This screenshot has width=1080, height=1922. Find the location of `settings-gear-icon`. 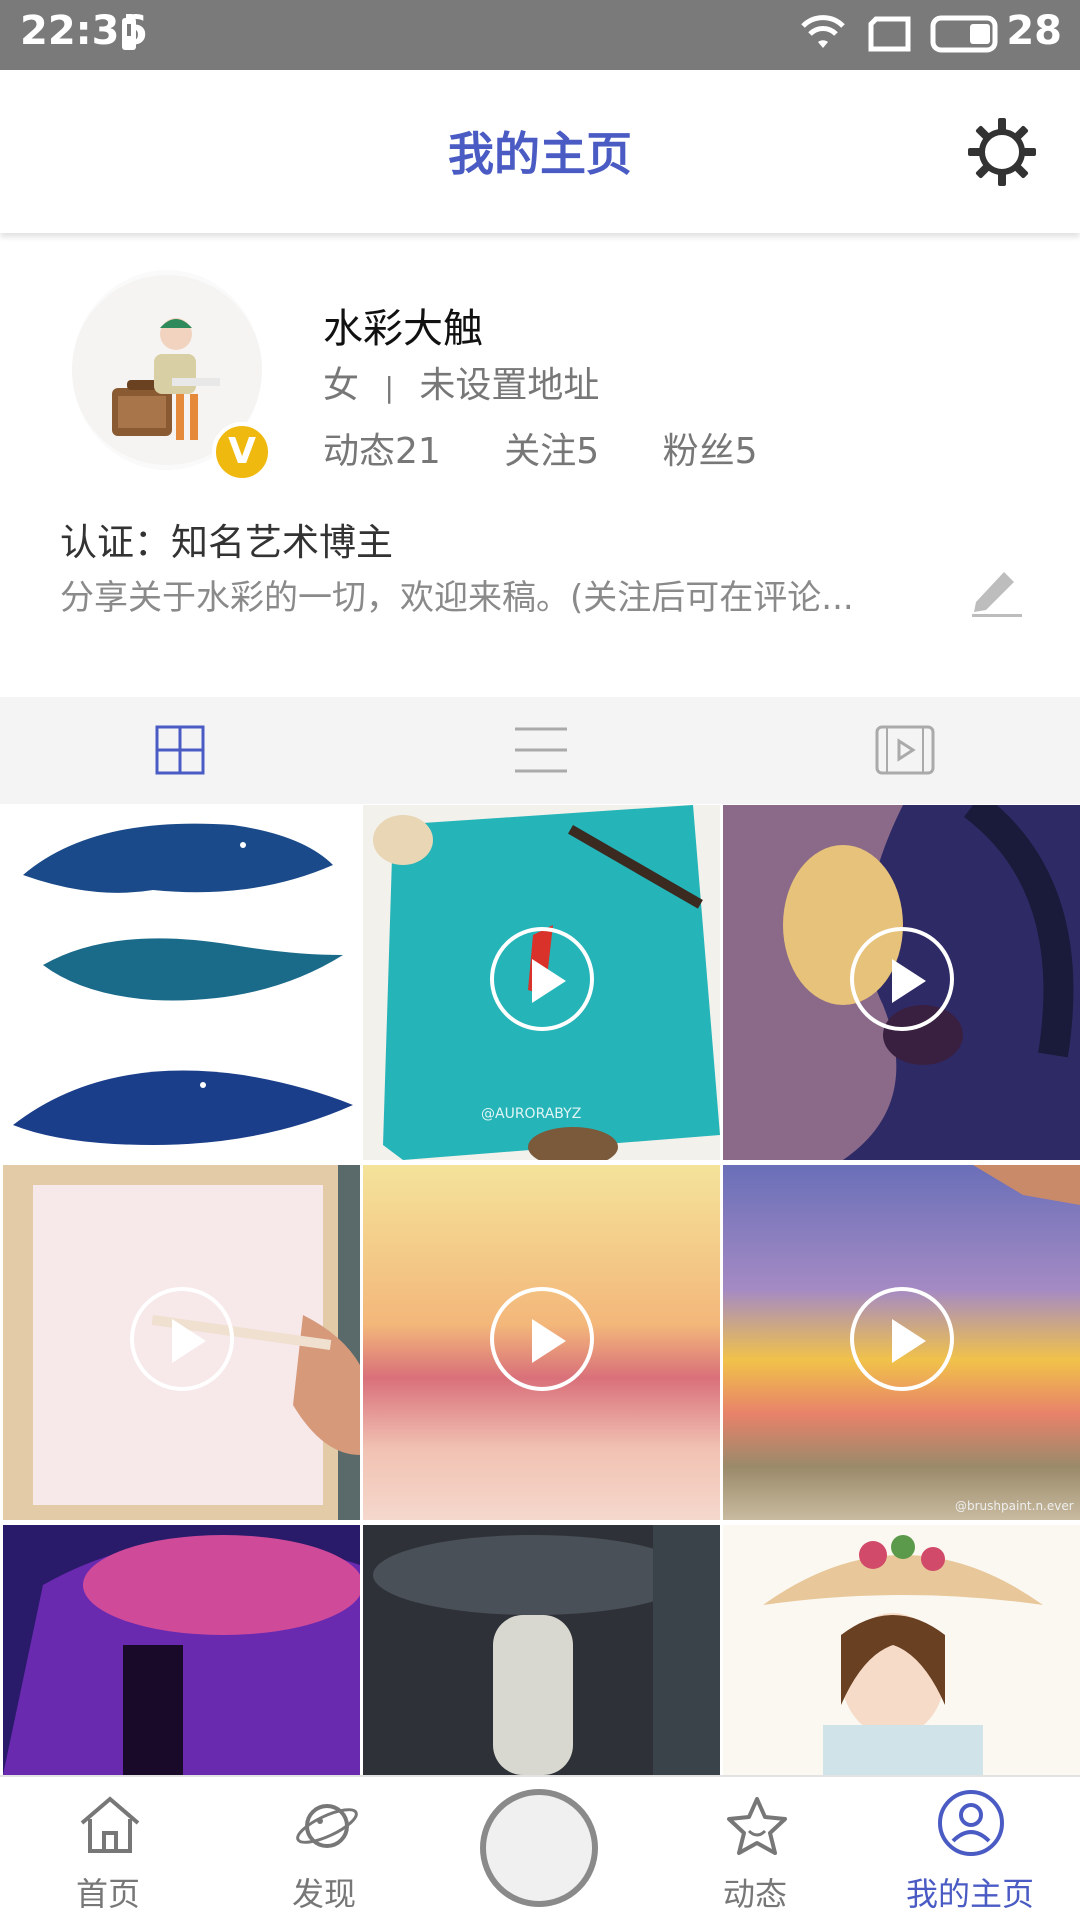

settings-gear-icon is located at coordinates (1002, 152).